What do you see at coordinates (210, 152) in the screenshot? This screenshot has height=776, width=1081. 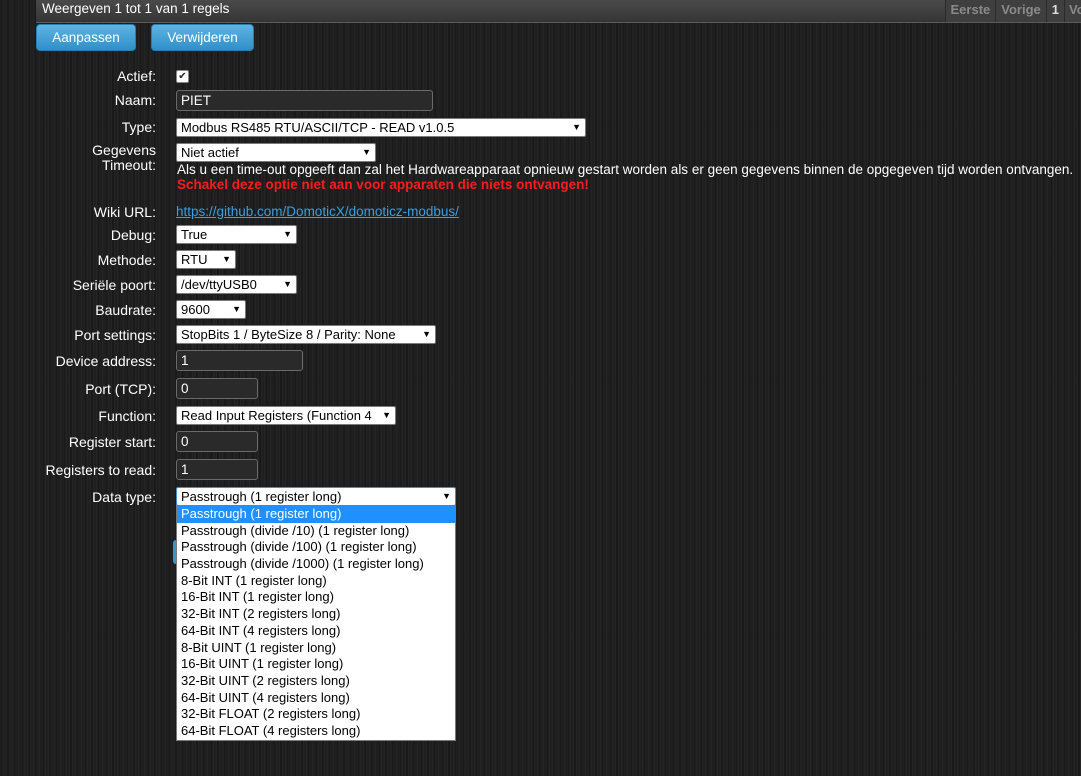 I see `timeout-select-value: Niet actief` at bounding box center [210, 152].